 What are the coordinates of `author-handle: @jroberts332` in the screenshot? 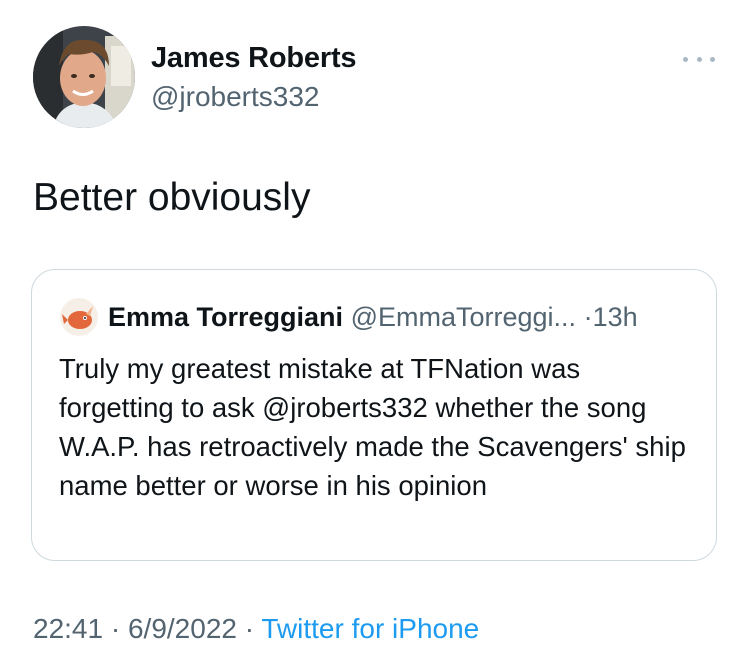 It's located at (235, 97).